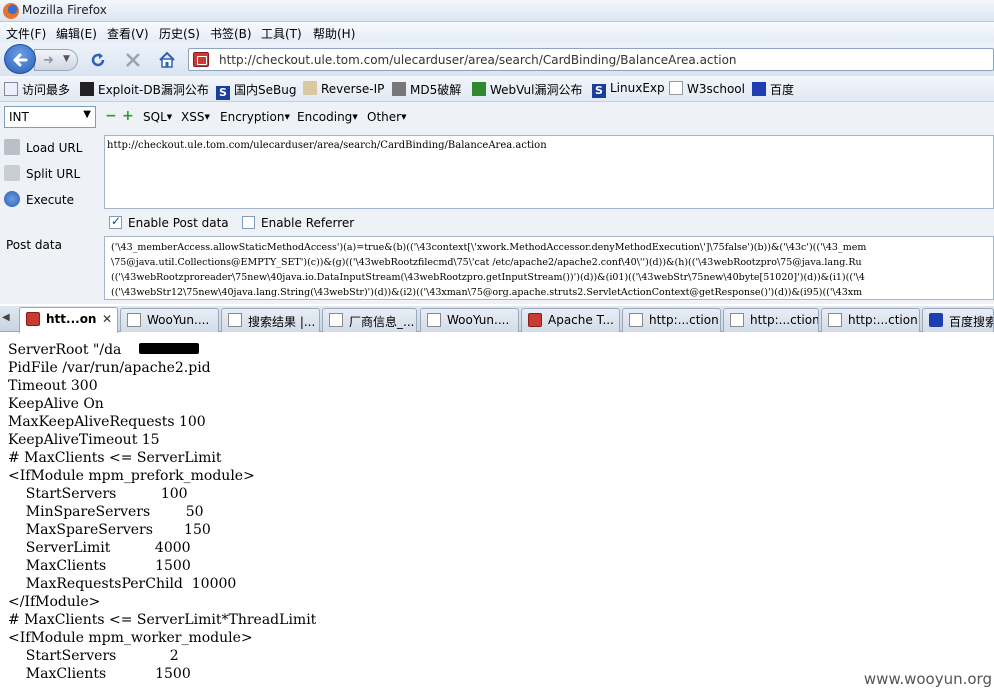 The width and height of the screenshot is (994, 688). What do you see at coordinates (76, 33) in the screenshot?
I see `menu-edit: 编辑(E)` at bounding box center [76, 33].